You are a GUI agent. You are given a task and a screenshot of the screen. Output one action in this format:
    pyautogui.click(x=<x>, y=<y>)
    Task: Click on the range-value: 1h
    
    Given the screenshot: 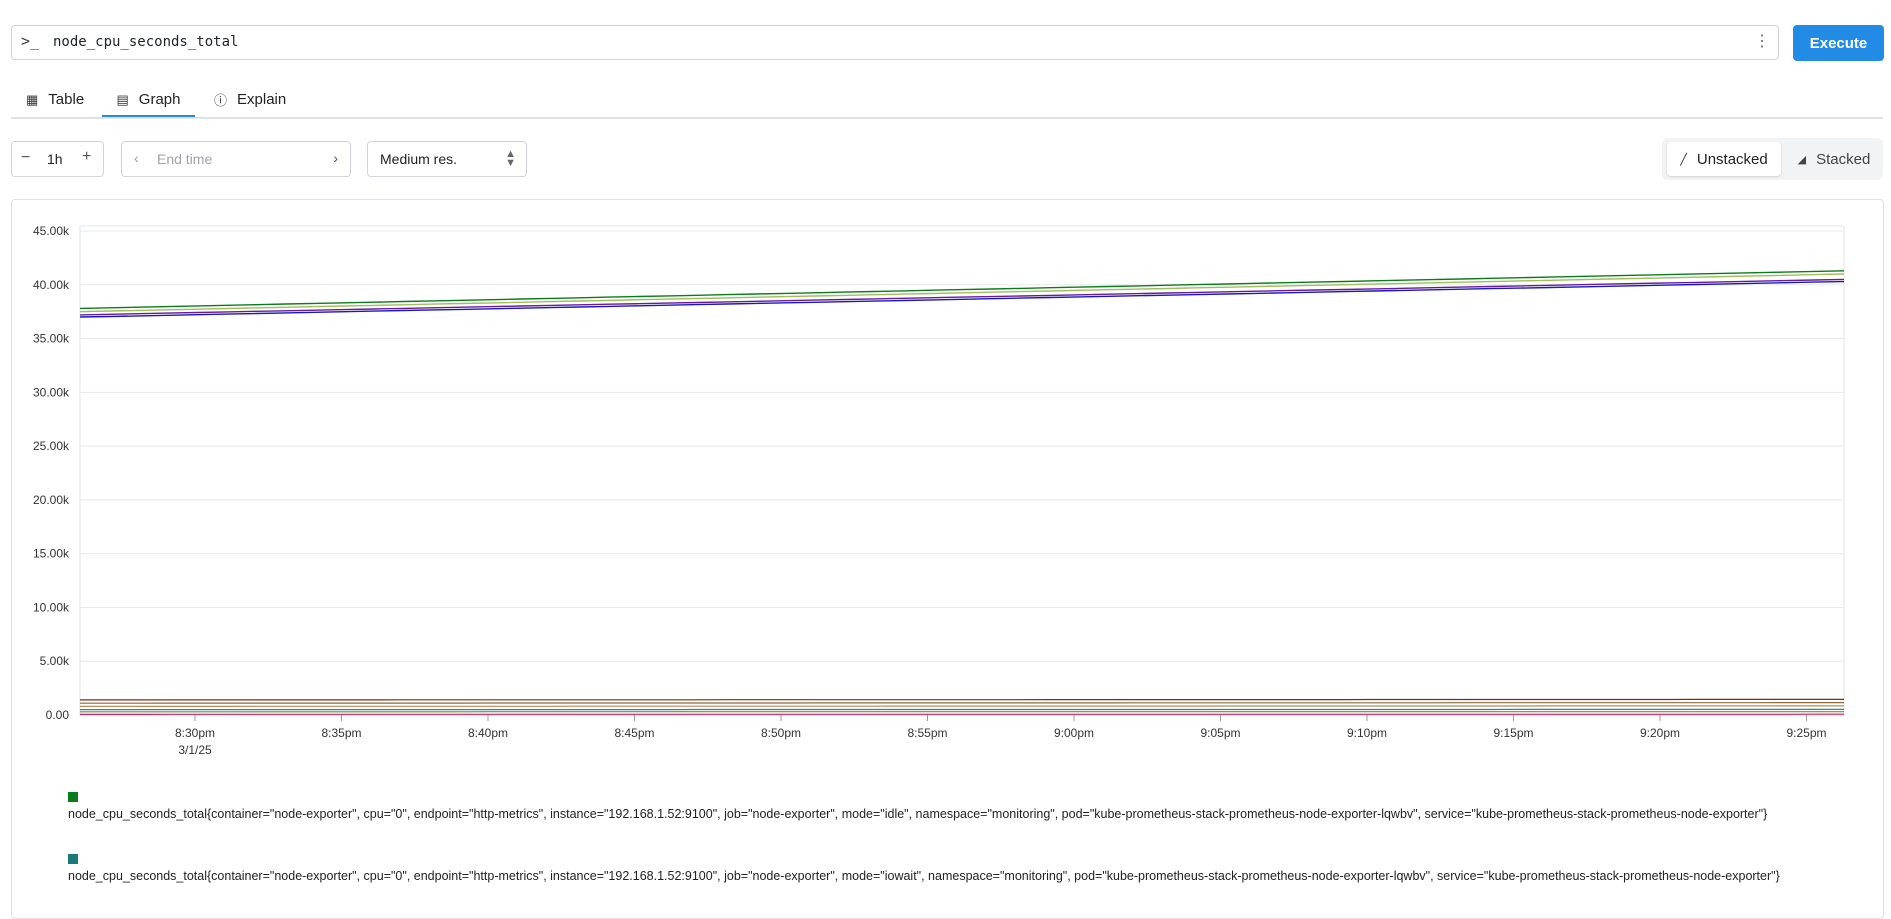 What is the action you would take?
    pyautogui.click(x=55, y=159)
    